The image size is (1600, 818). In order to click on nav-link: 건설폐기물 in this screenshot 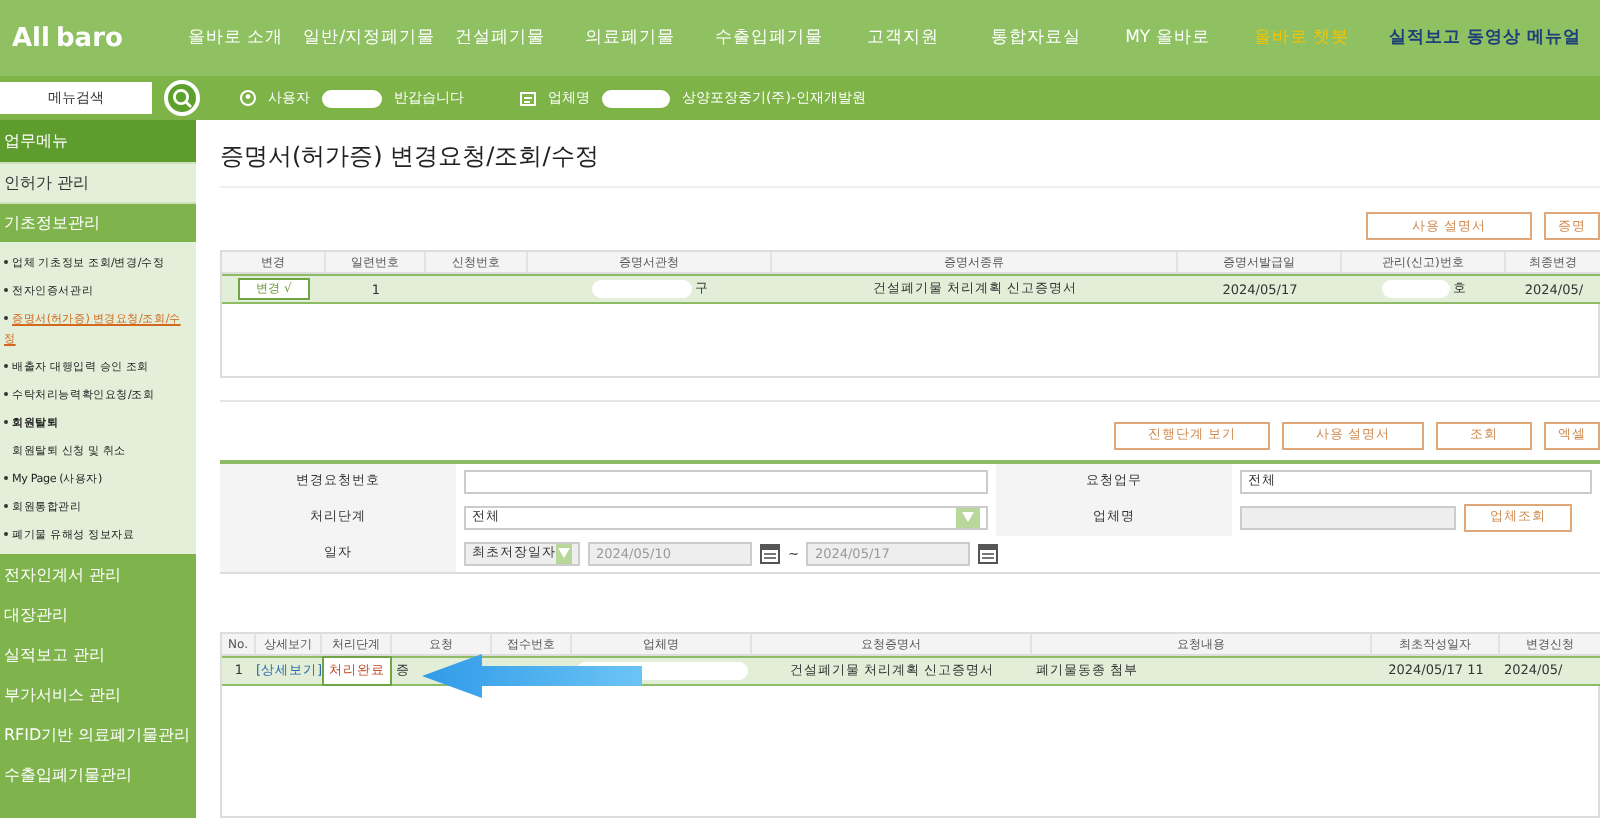, I will do `click(500, 38)`.